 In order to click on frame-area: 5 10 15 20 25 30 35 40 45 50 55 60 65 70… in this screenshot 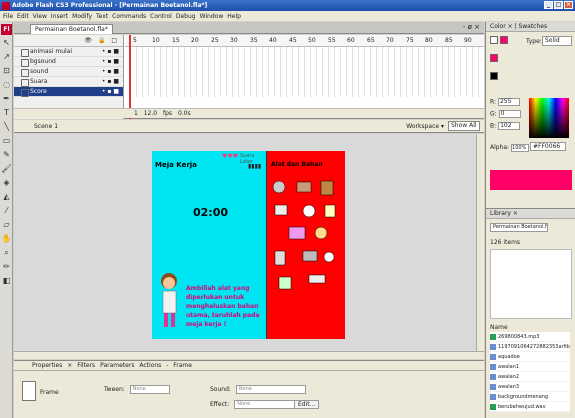, I will do `click(304, 77)`.